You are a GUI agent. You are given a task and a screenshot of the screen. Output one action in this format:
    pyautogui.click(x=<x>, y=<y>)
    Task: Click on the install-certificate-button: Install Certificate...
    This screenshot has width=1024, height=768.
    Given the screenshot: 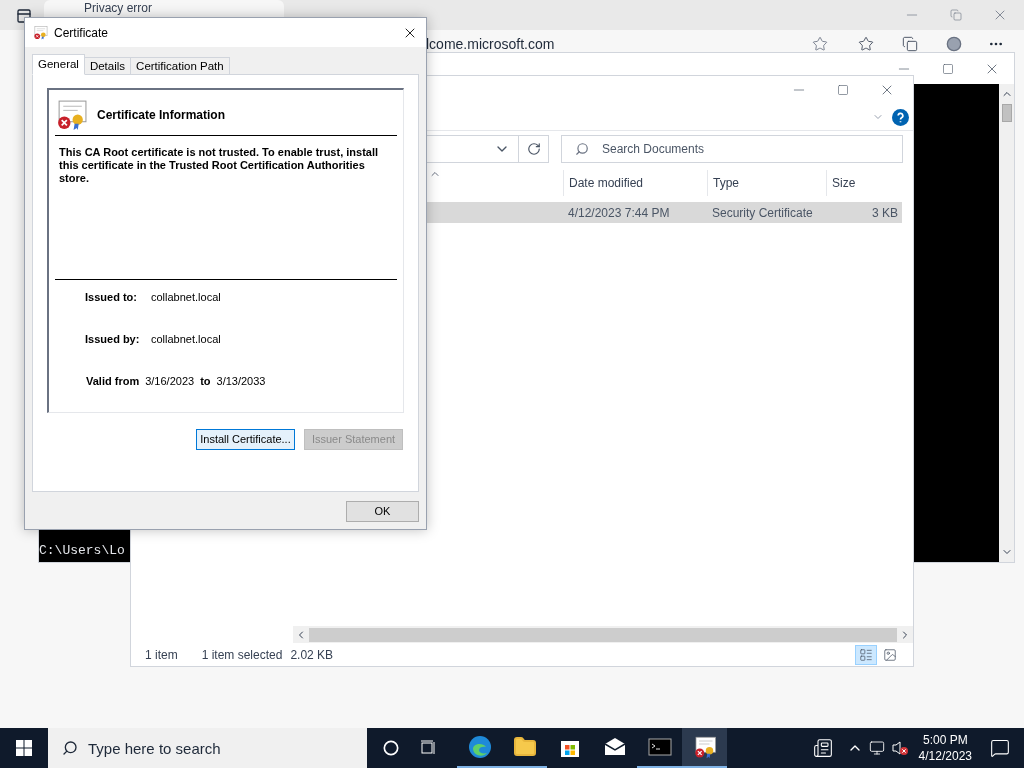 What is the action you would take?
    pyautogui.click(x=245, y=439)
    